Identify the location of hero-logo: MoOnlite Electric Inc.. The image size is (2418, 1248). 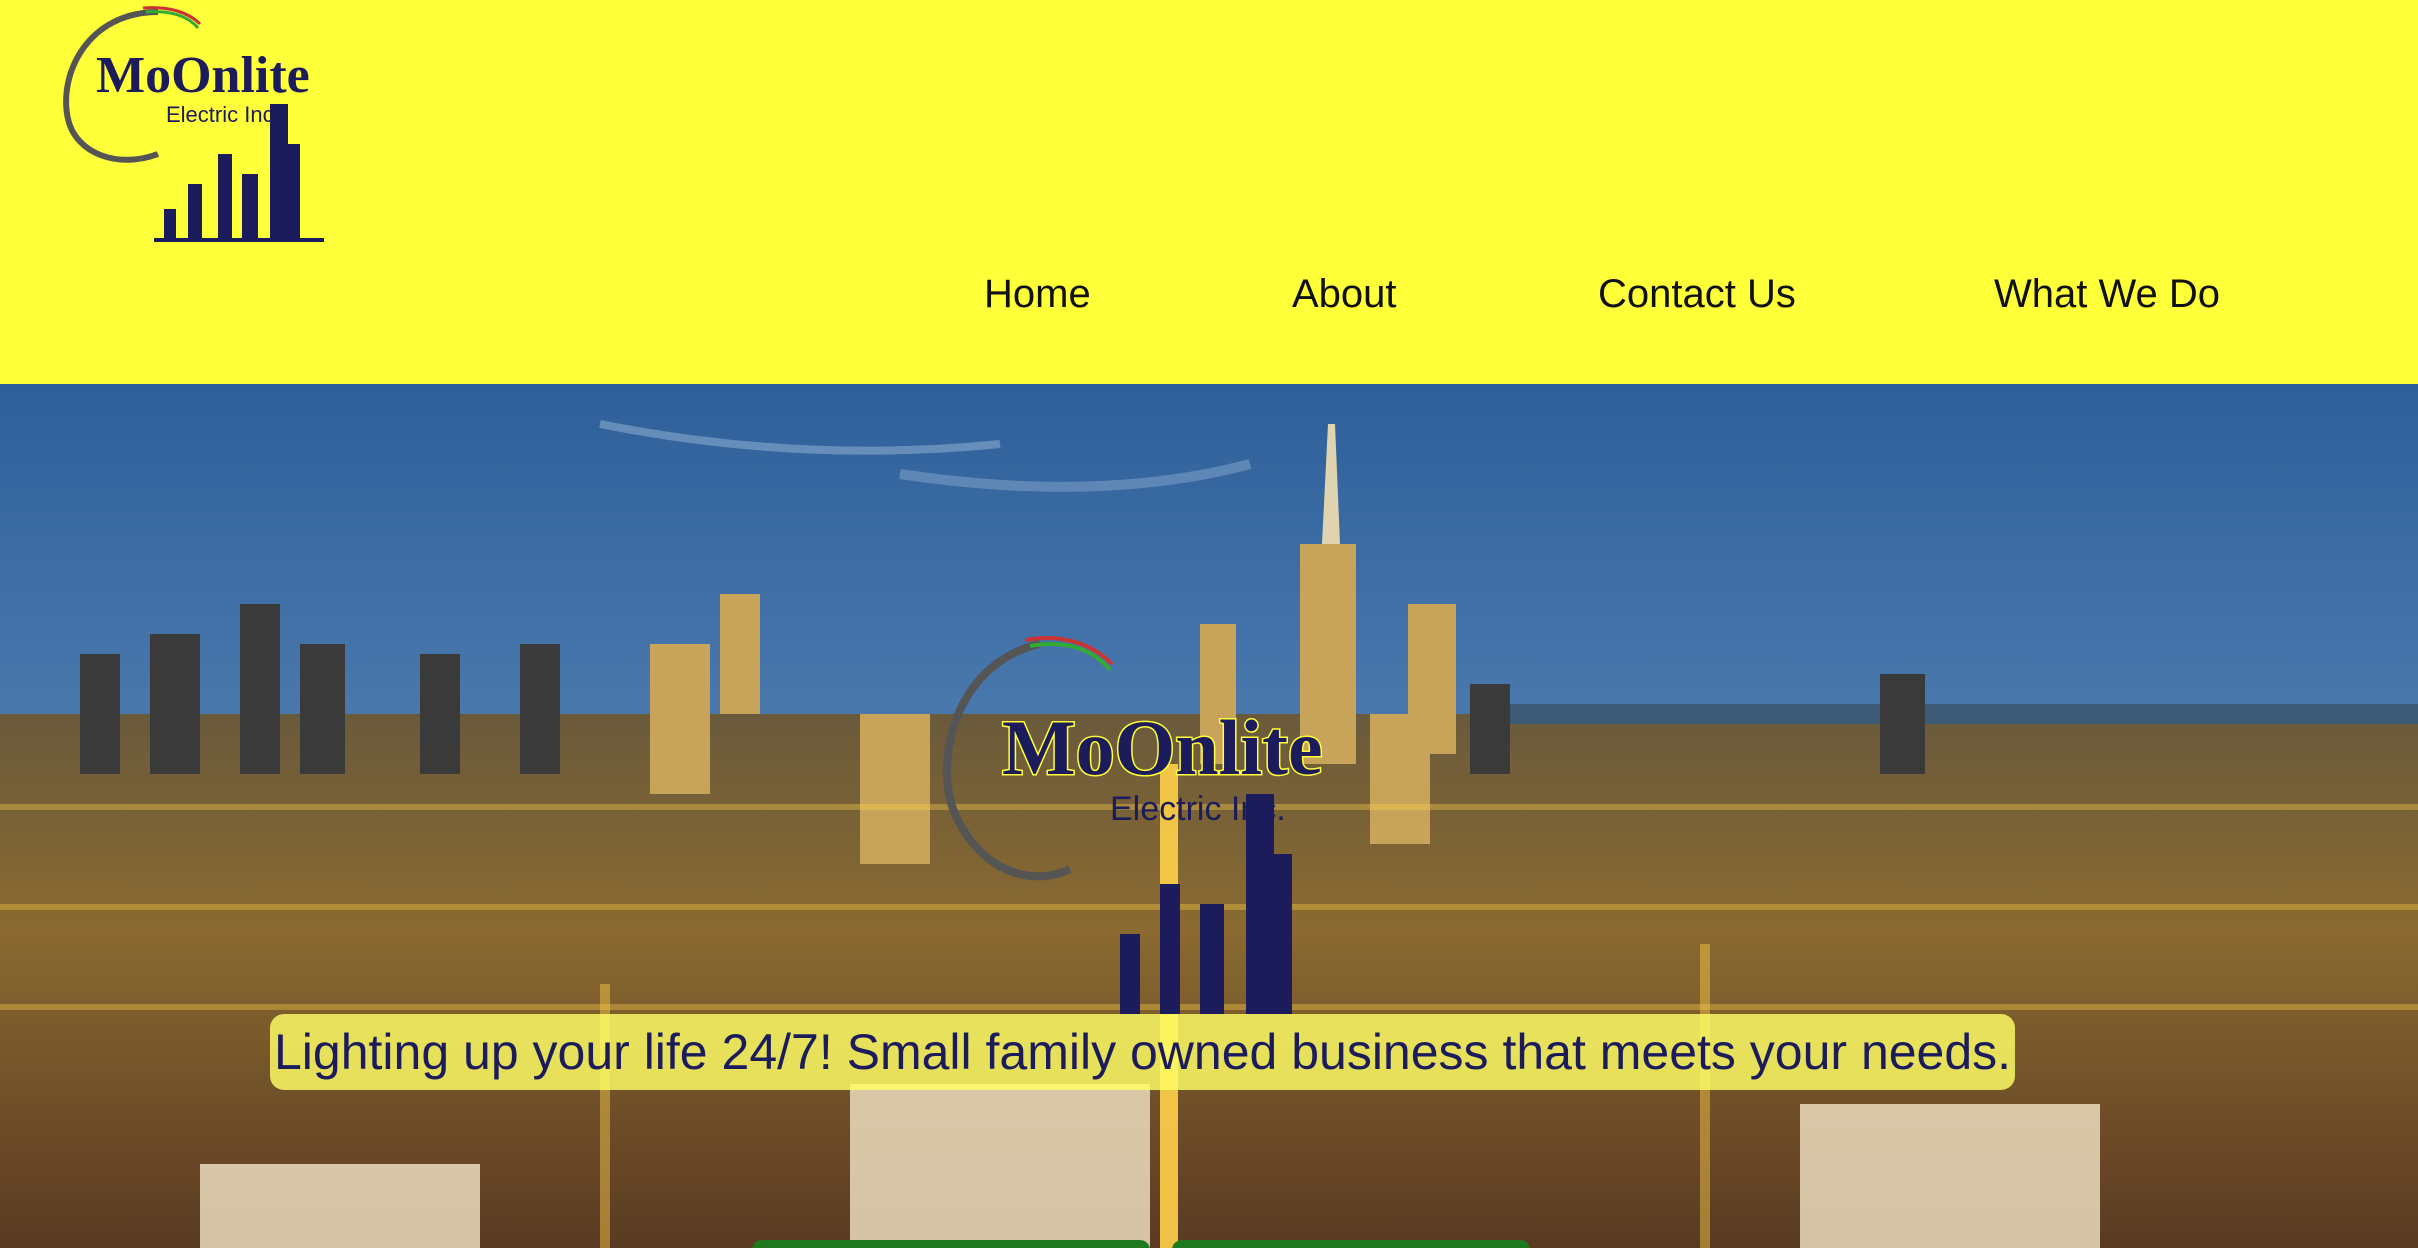
(1133, 825).